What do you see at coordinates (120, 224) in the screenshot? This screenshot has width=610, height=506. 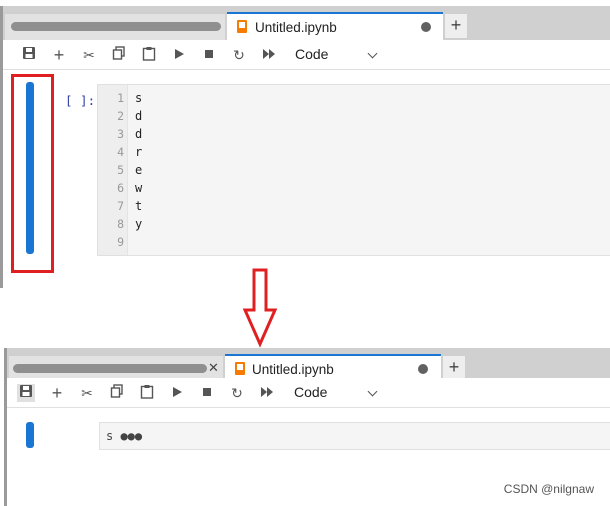 I see `line-number: 8` at bounding box center [120, 224].